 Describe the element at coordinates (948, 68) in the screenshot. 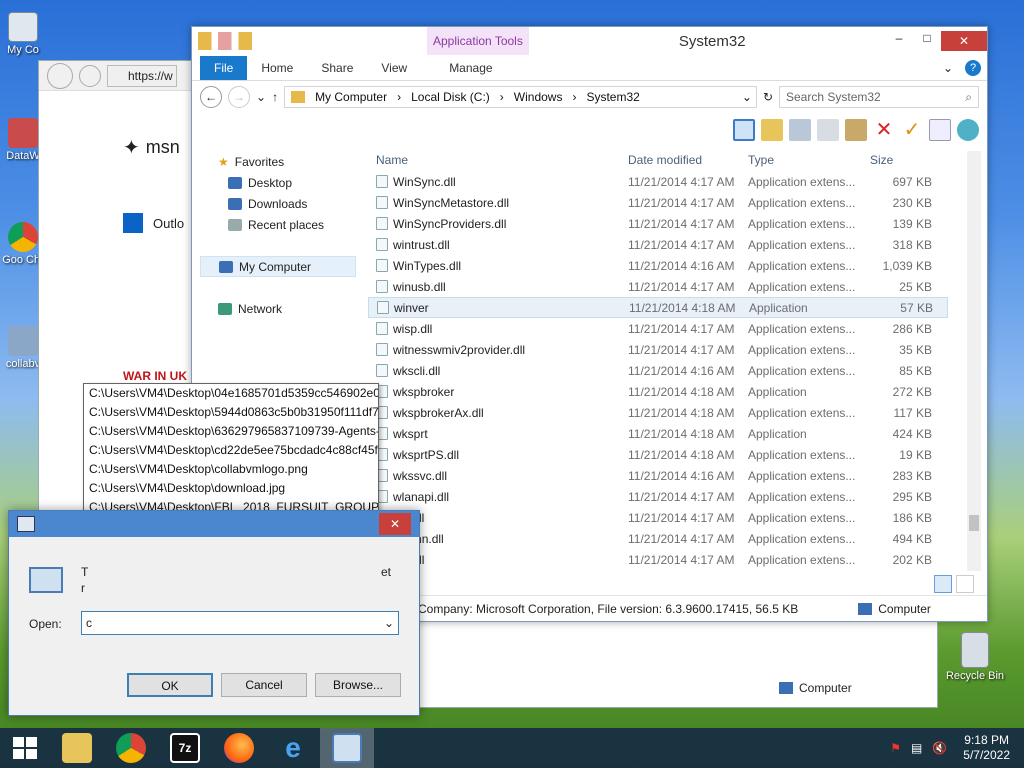

I see `expand-ribbon-icon: ⌄` at that location.